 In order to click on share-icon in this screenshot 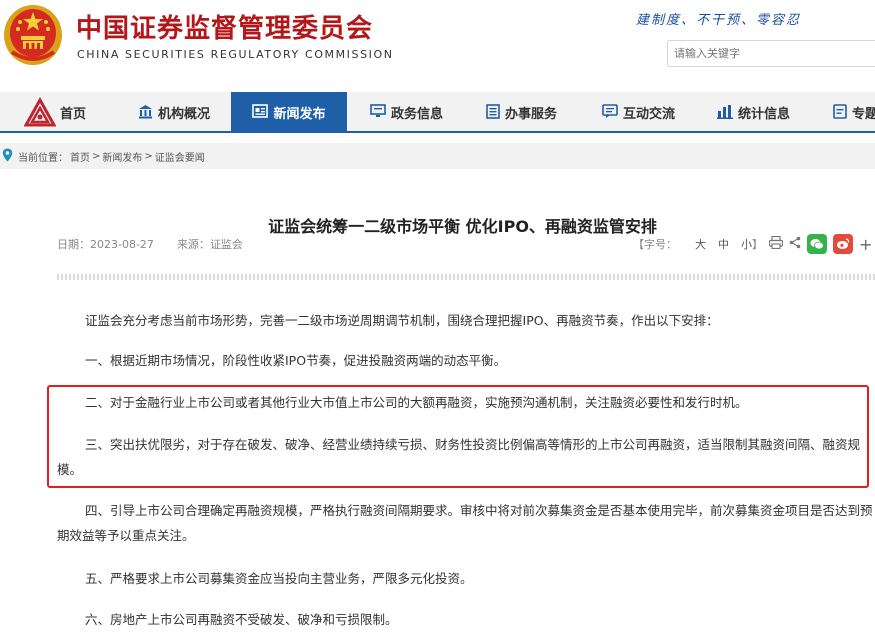, I will do `click(795, 244)`.